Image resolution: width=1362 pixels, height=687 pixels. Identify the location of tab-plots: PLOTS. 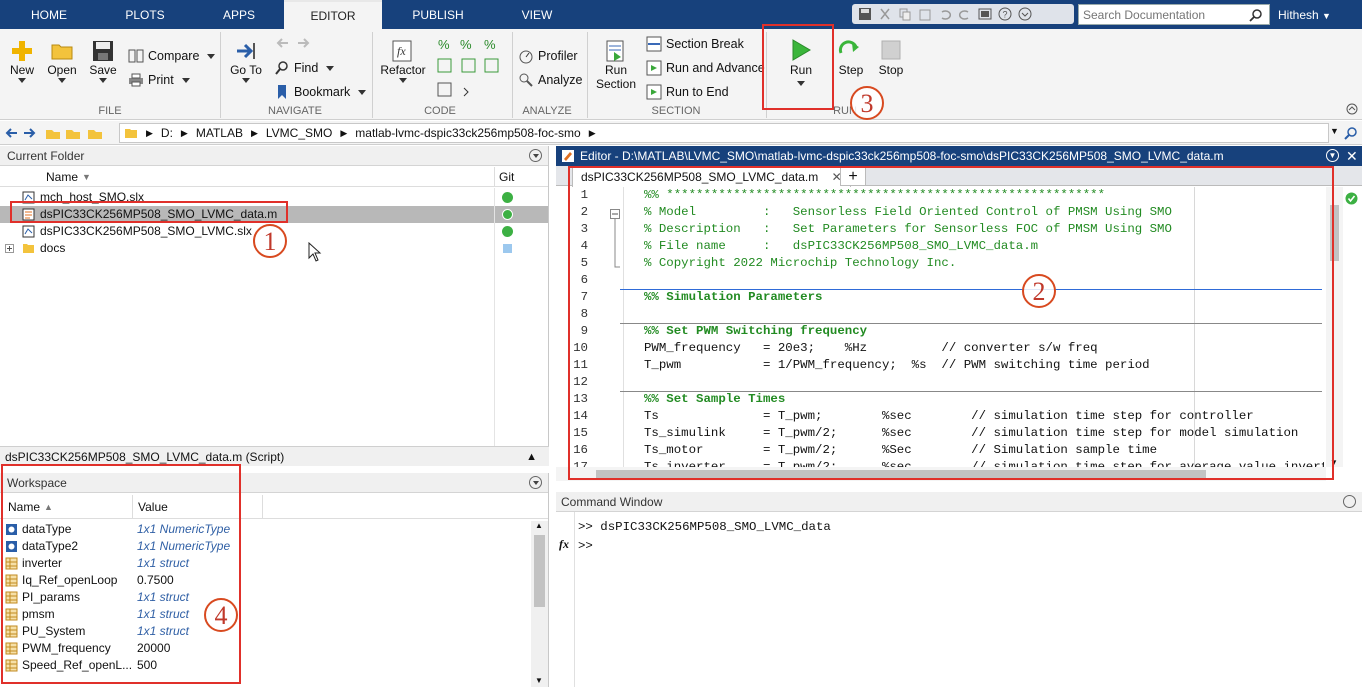
(145, 14).